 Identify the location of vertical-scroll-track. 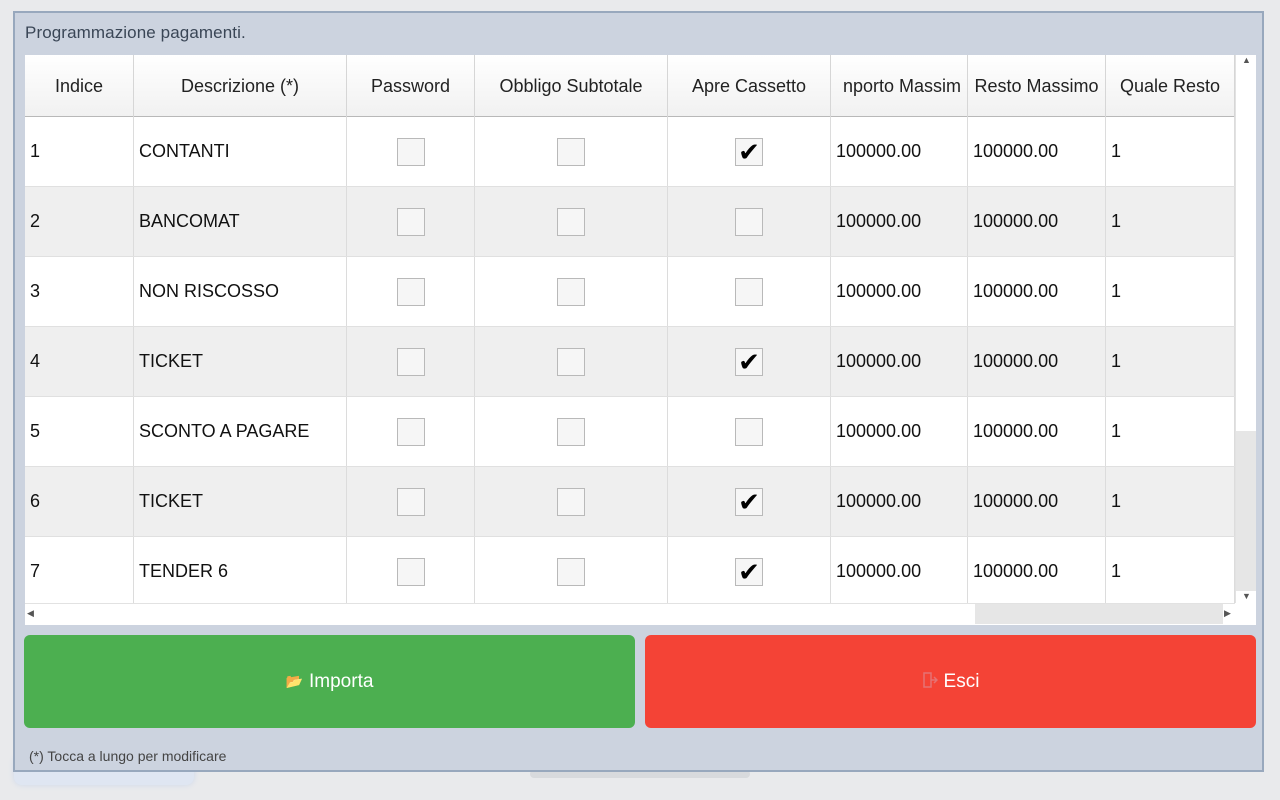
(1246, 511).